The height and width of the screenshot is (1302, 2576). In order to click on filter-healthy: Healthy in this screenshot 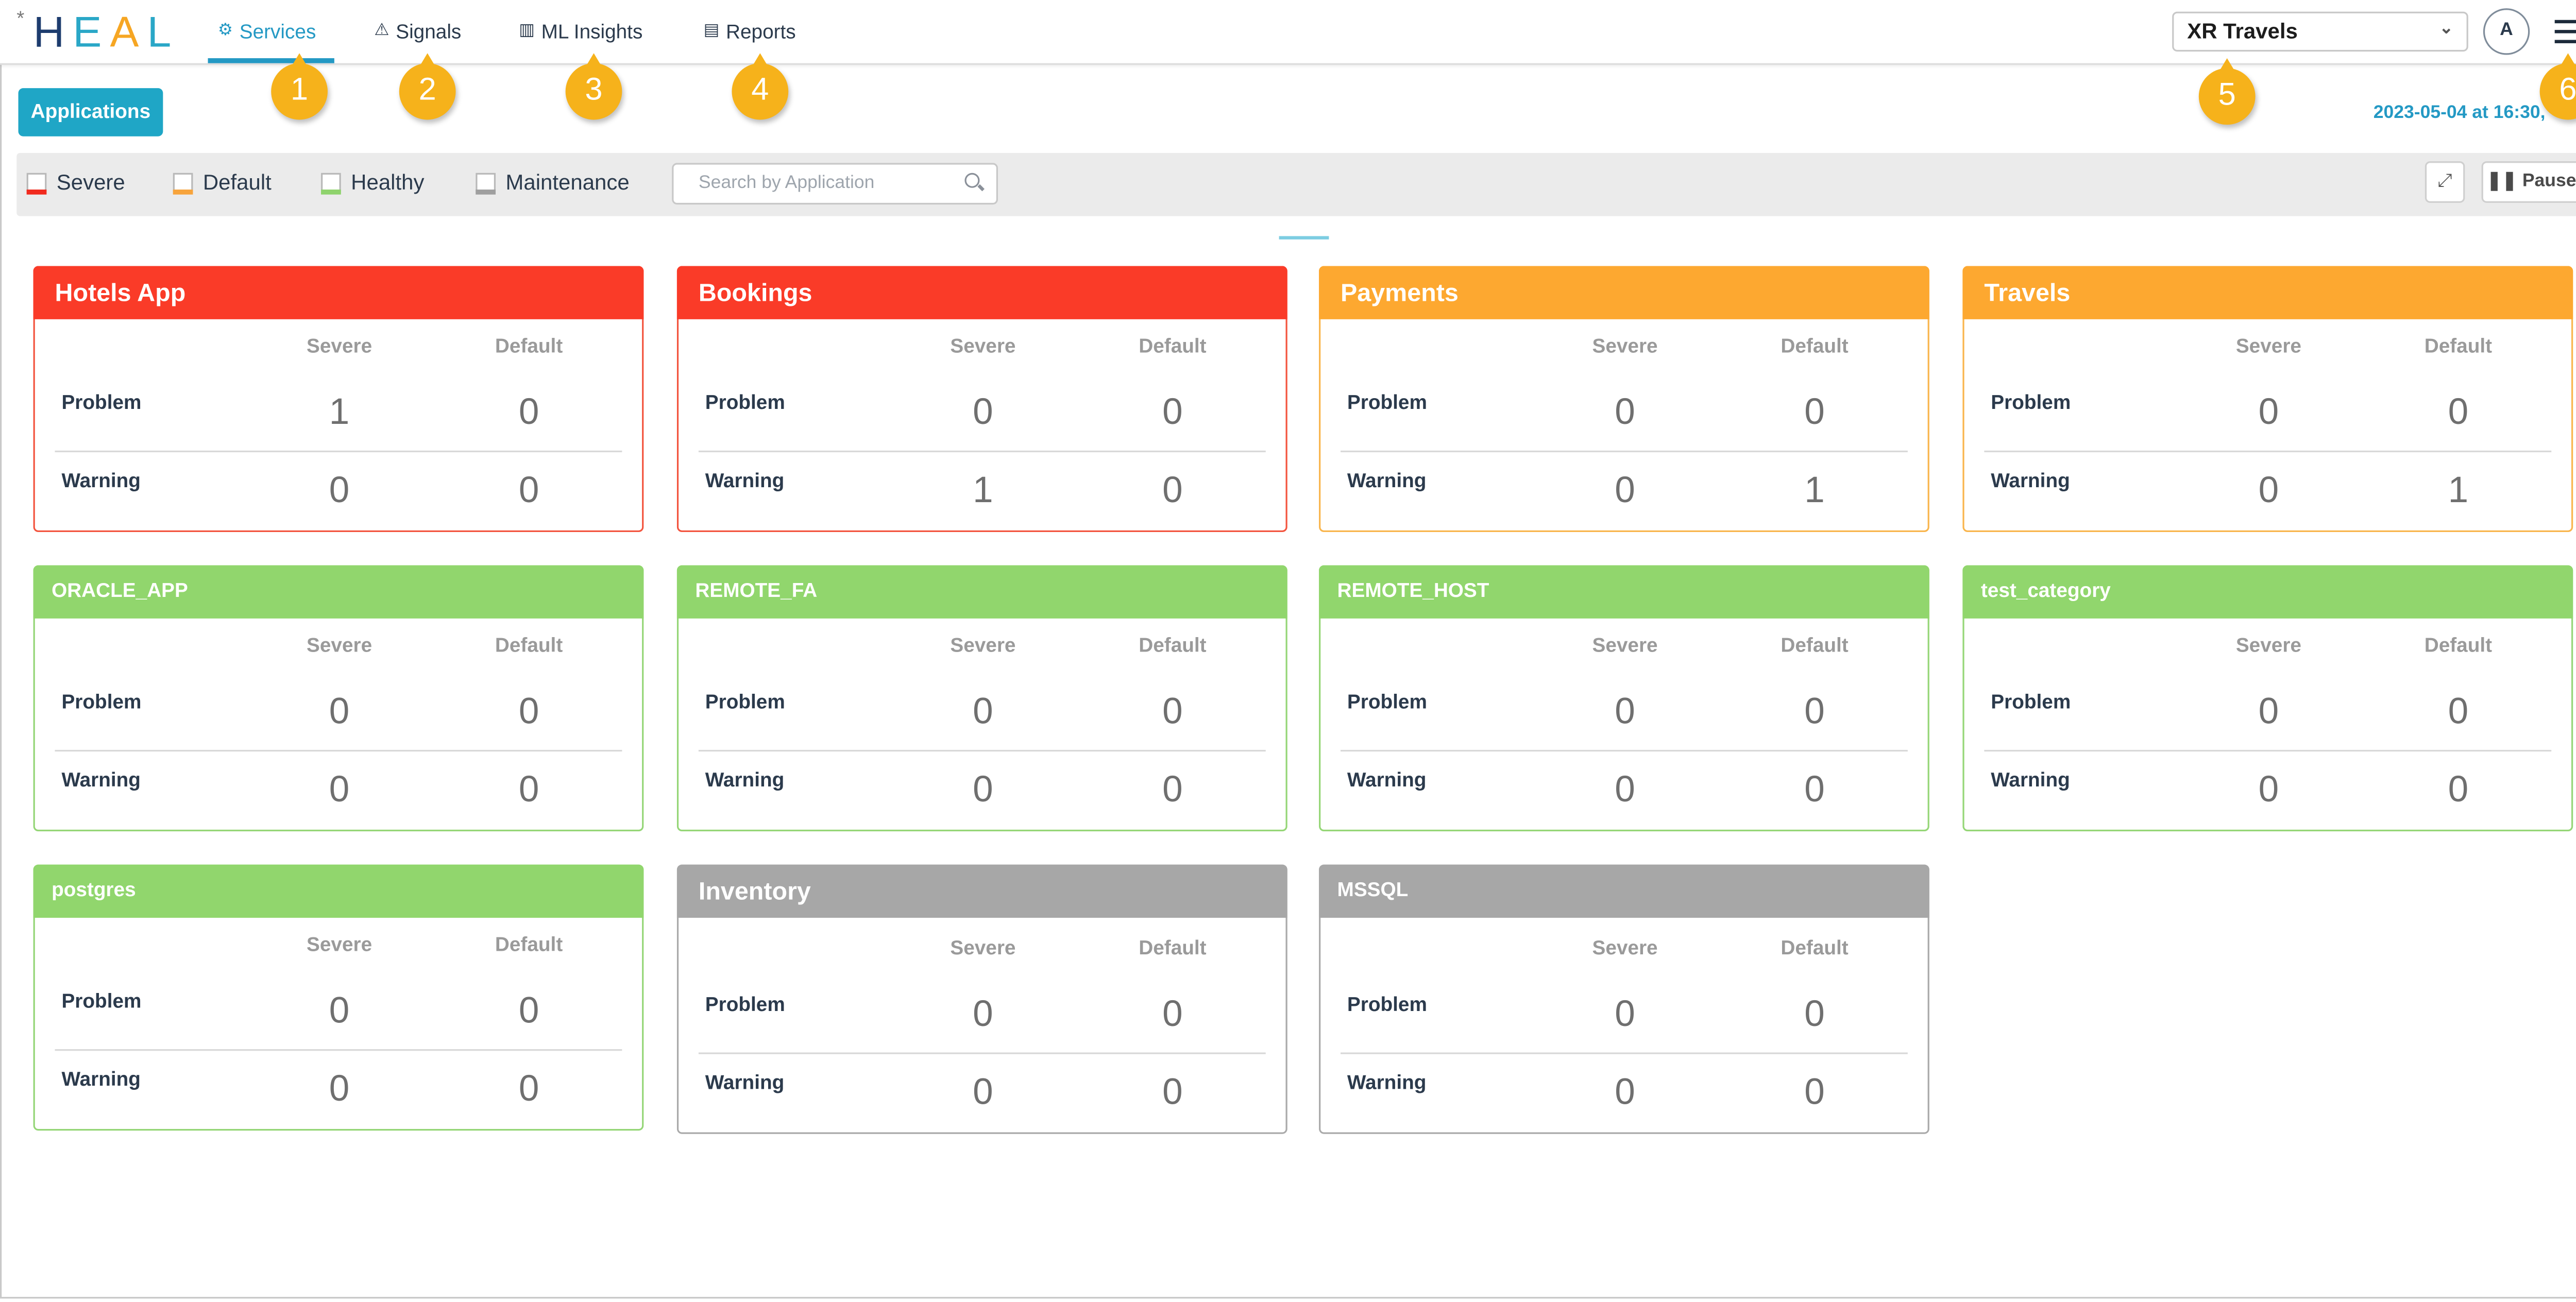, I will do `click(372, 182)`.